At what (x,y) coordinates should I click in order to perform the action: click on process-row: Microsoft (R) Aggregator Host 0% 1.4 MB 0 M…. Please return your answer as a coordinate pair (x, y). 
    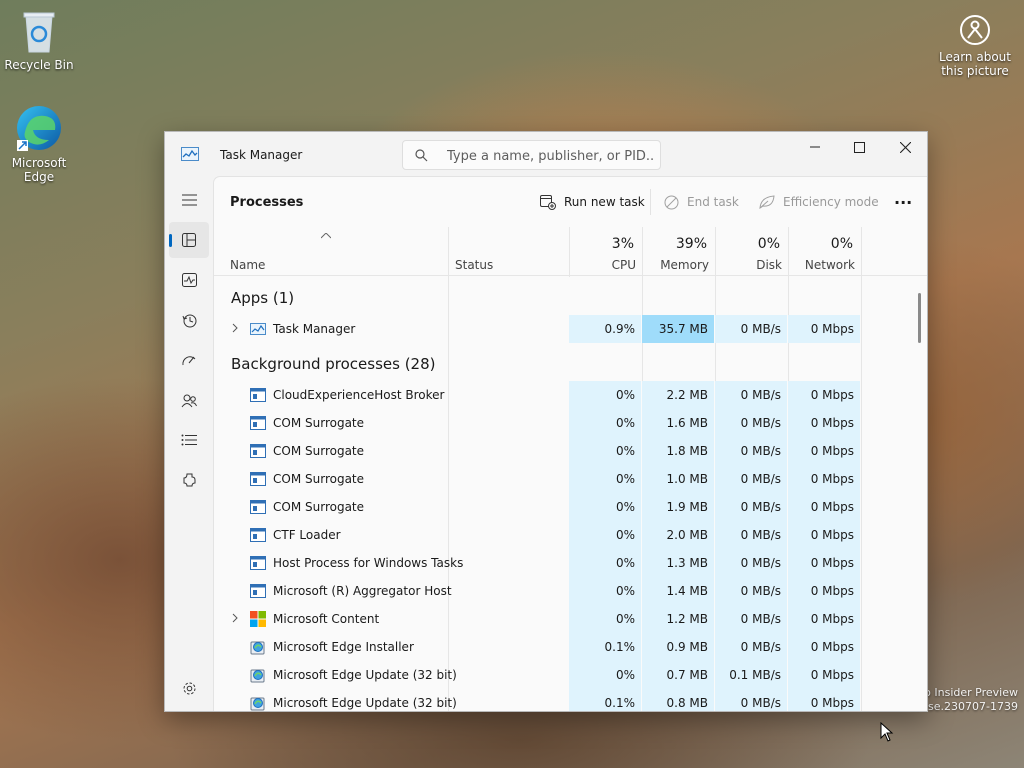
    Looking at the image, I should click on (564, 591).